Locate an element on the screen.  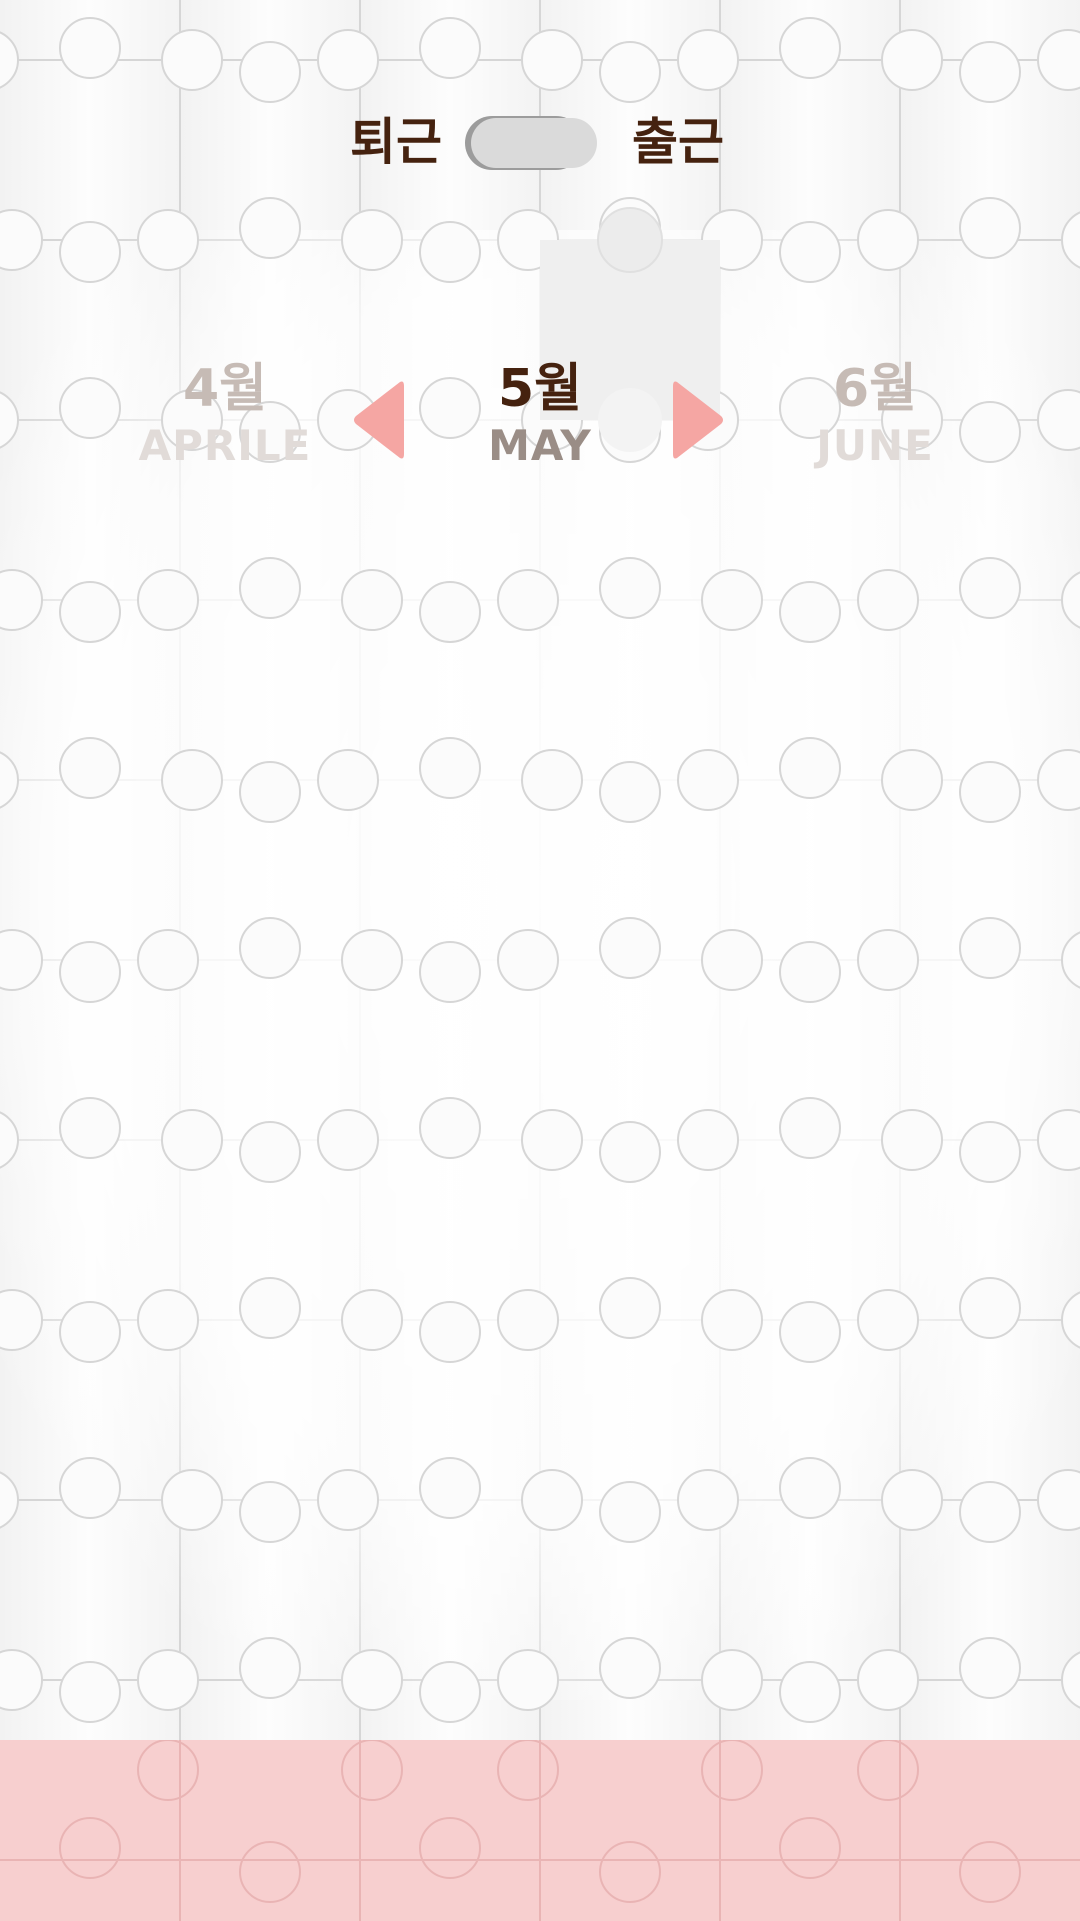
bottom-bar-puzzle-pattern is located at coordinates (540, 1830).